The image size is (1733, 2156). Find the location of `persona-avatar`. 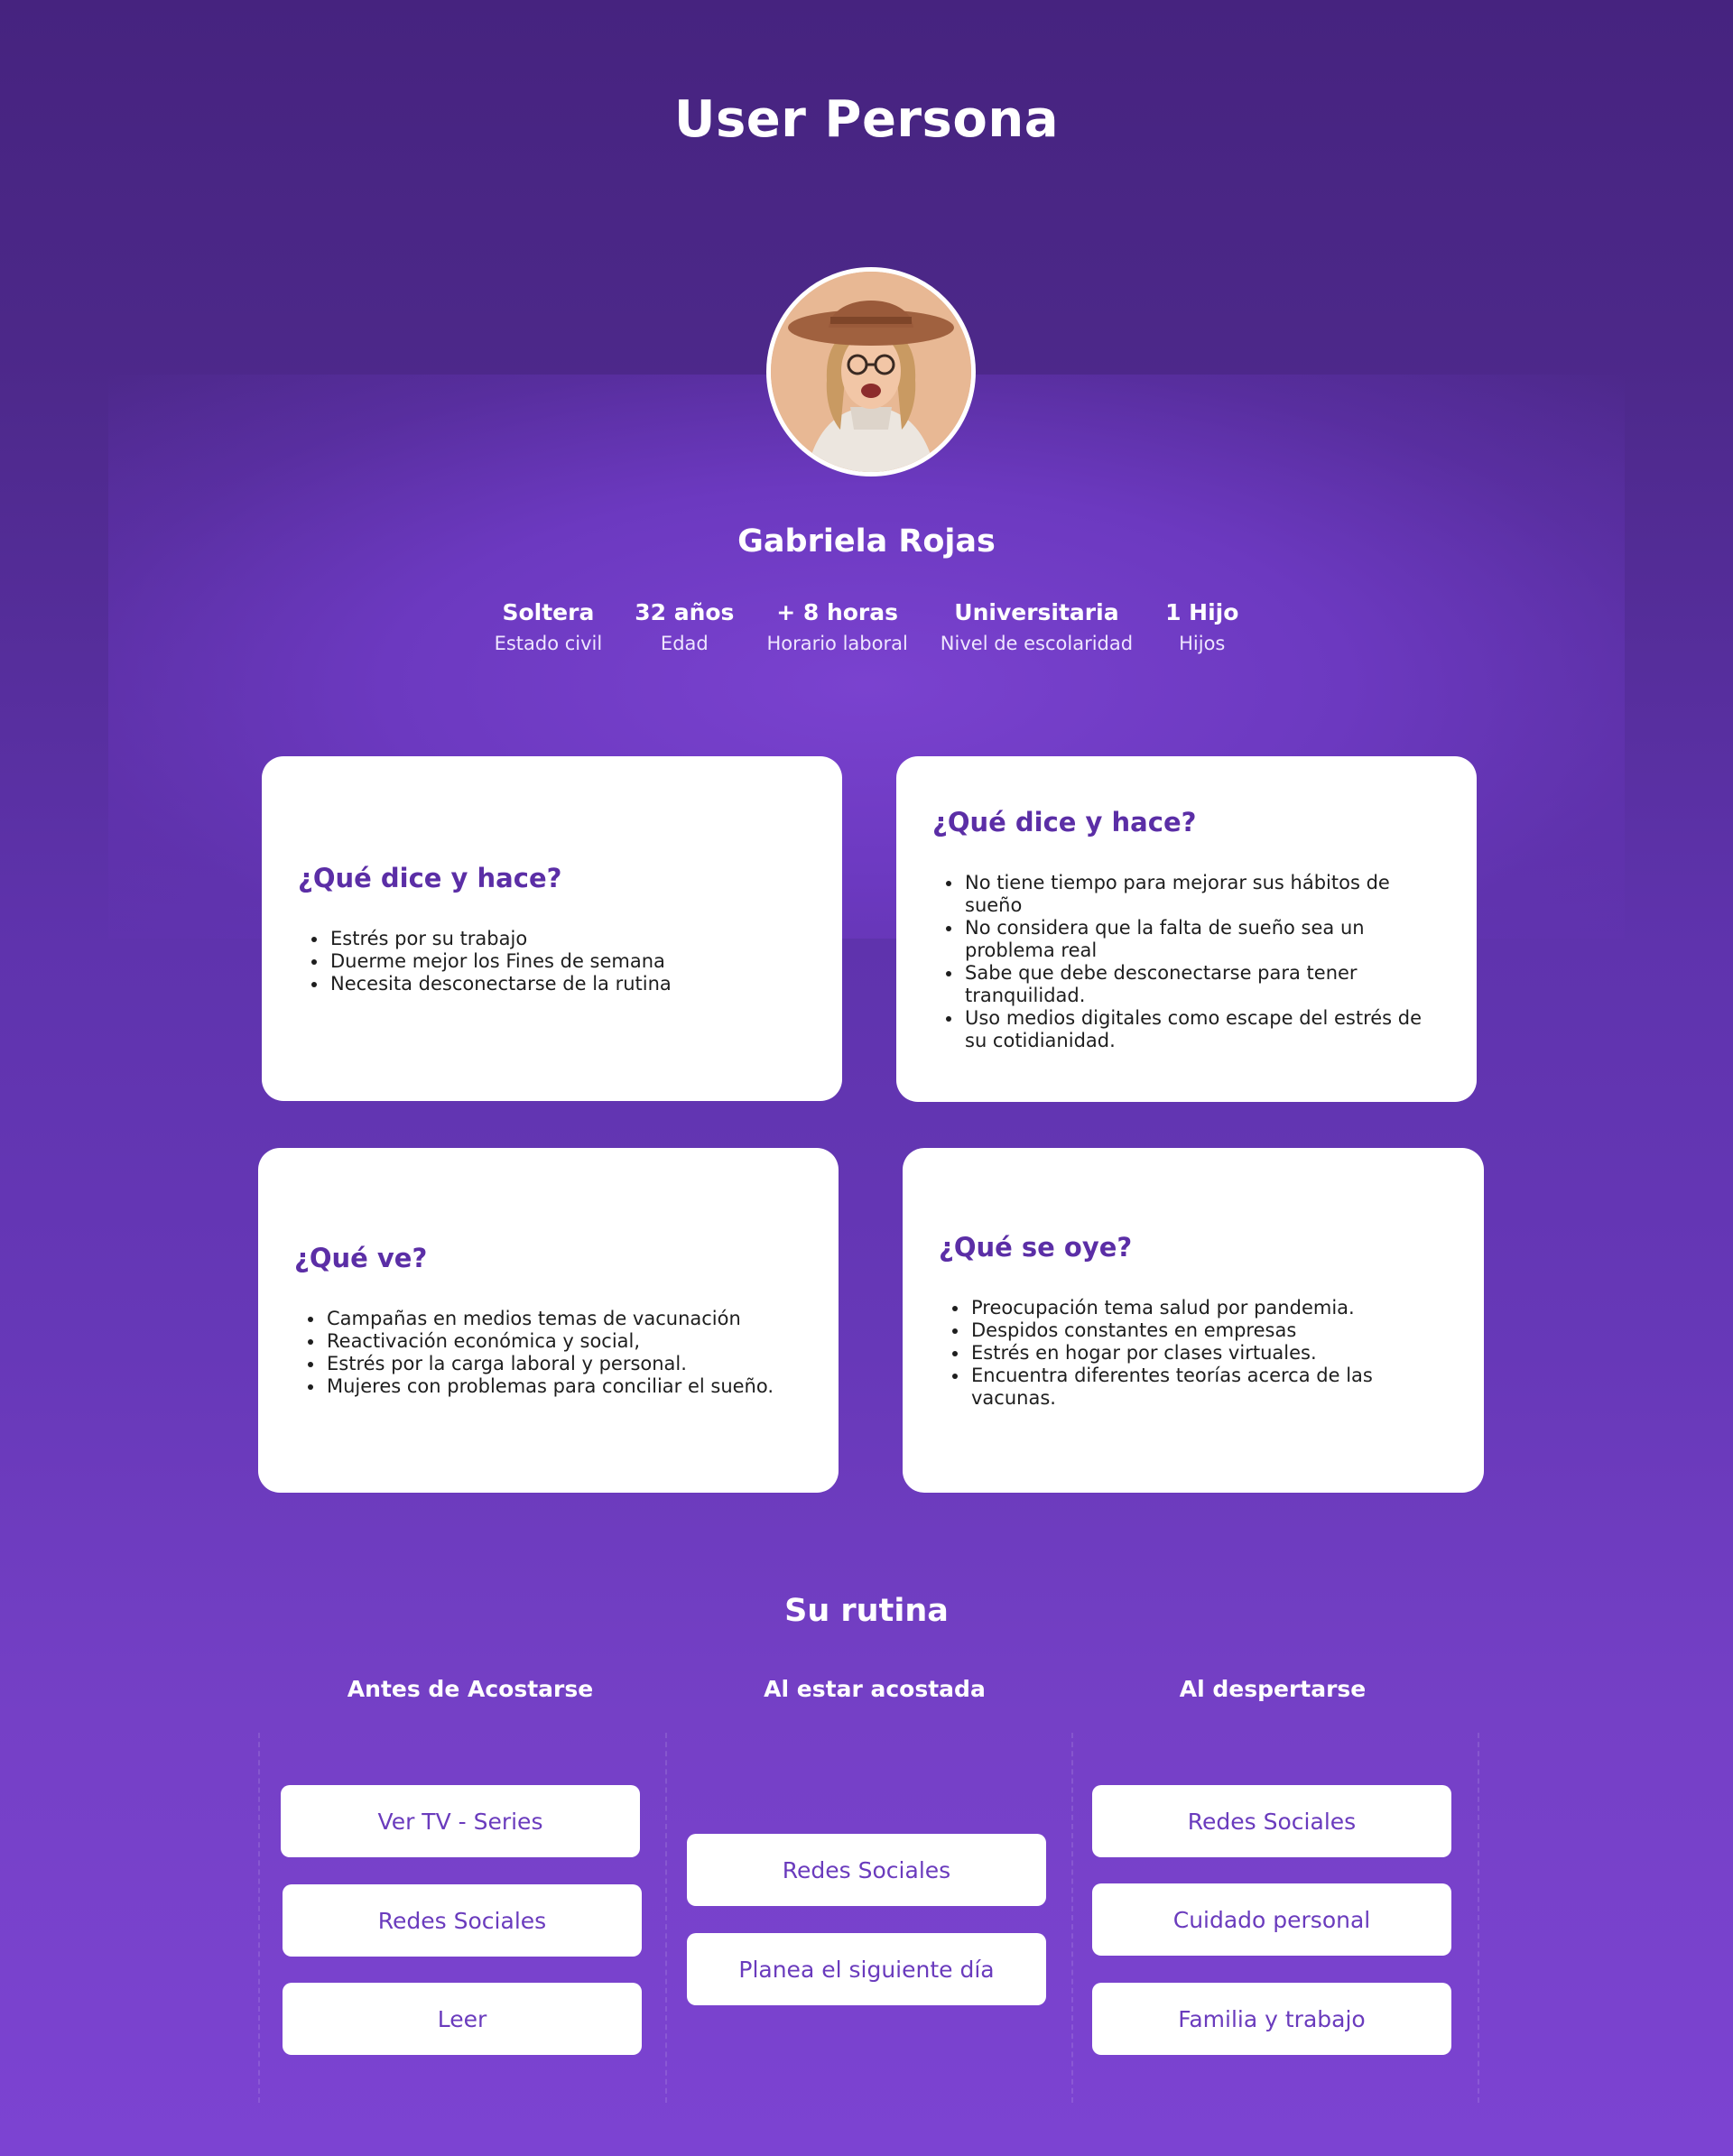

persona-avatar is located at coordinates (871, 372).